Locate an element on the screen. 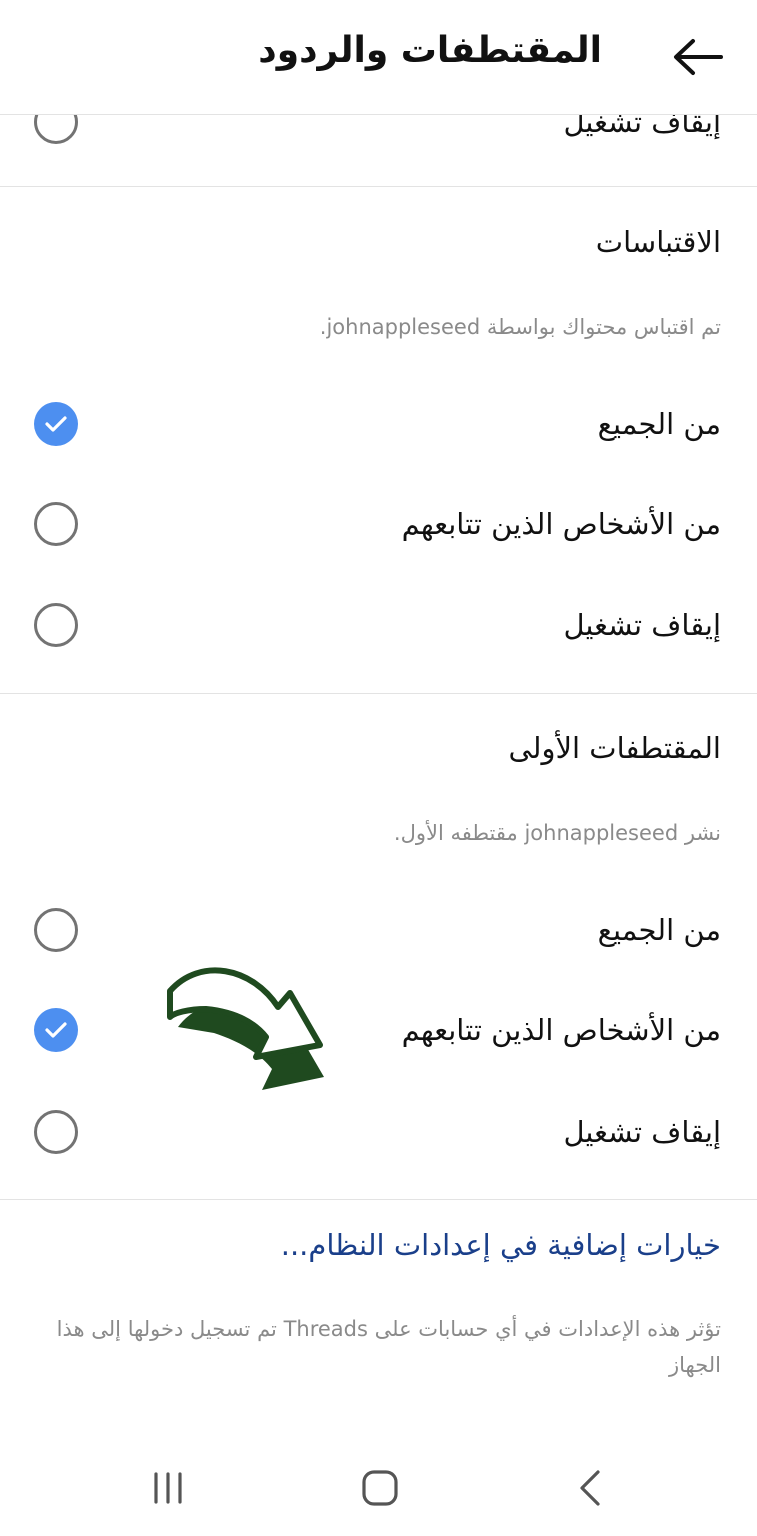 Image resolution: width=757 pixels, height=1536 pixels. first-threads-option-off: إيقاف تشغيل is located at coordinates (378, 1132).